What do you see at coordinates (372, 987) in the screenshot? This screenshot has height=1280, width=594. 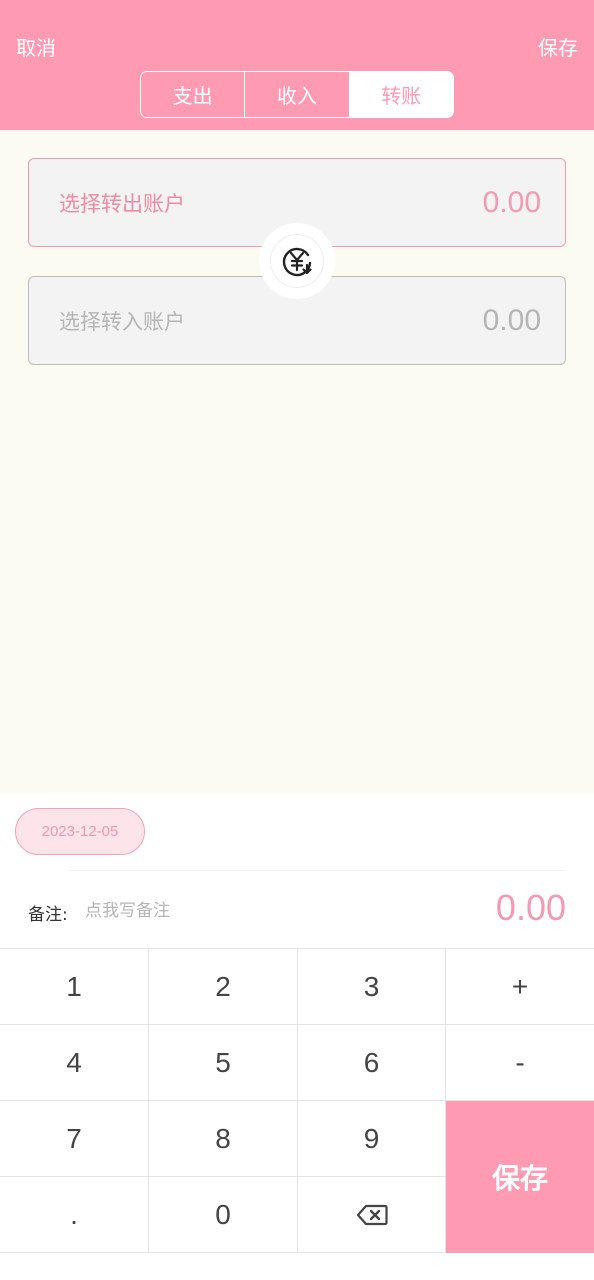 I see `key-3: 3` at bounding box center [372, 987].